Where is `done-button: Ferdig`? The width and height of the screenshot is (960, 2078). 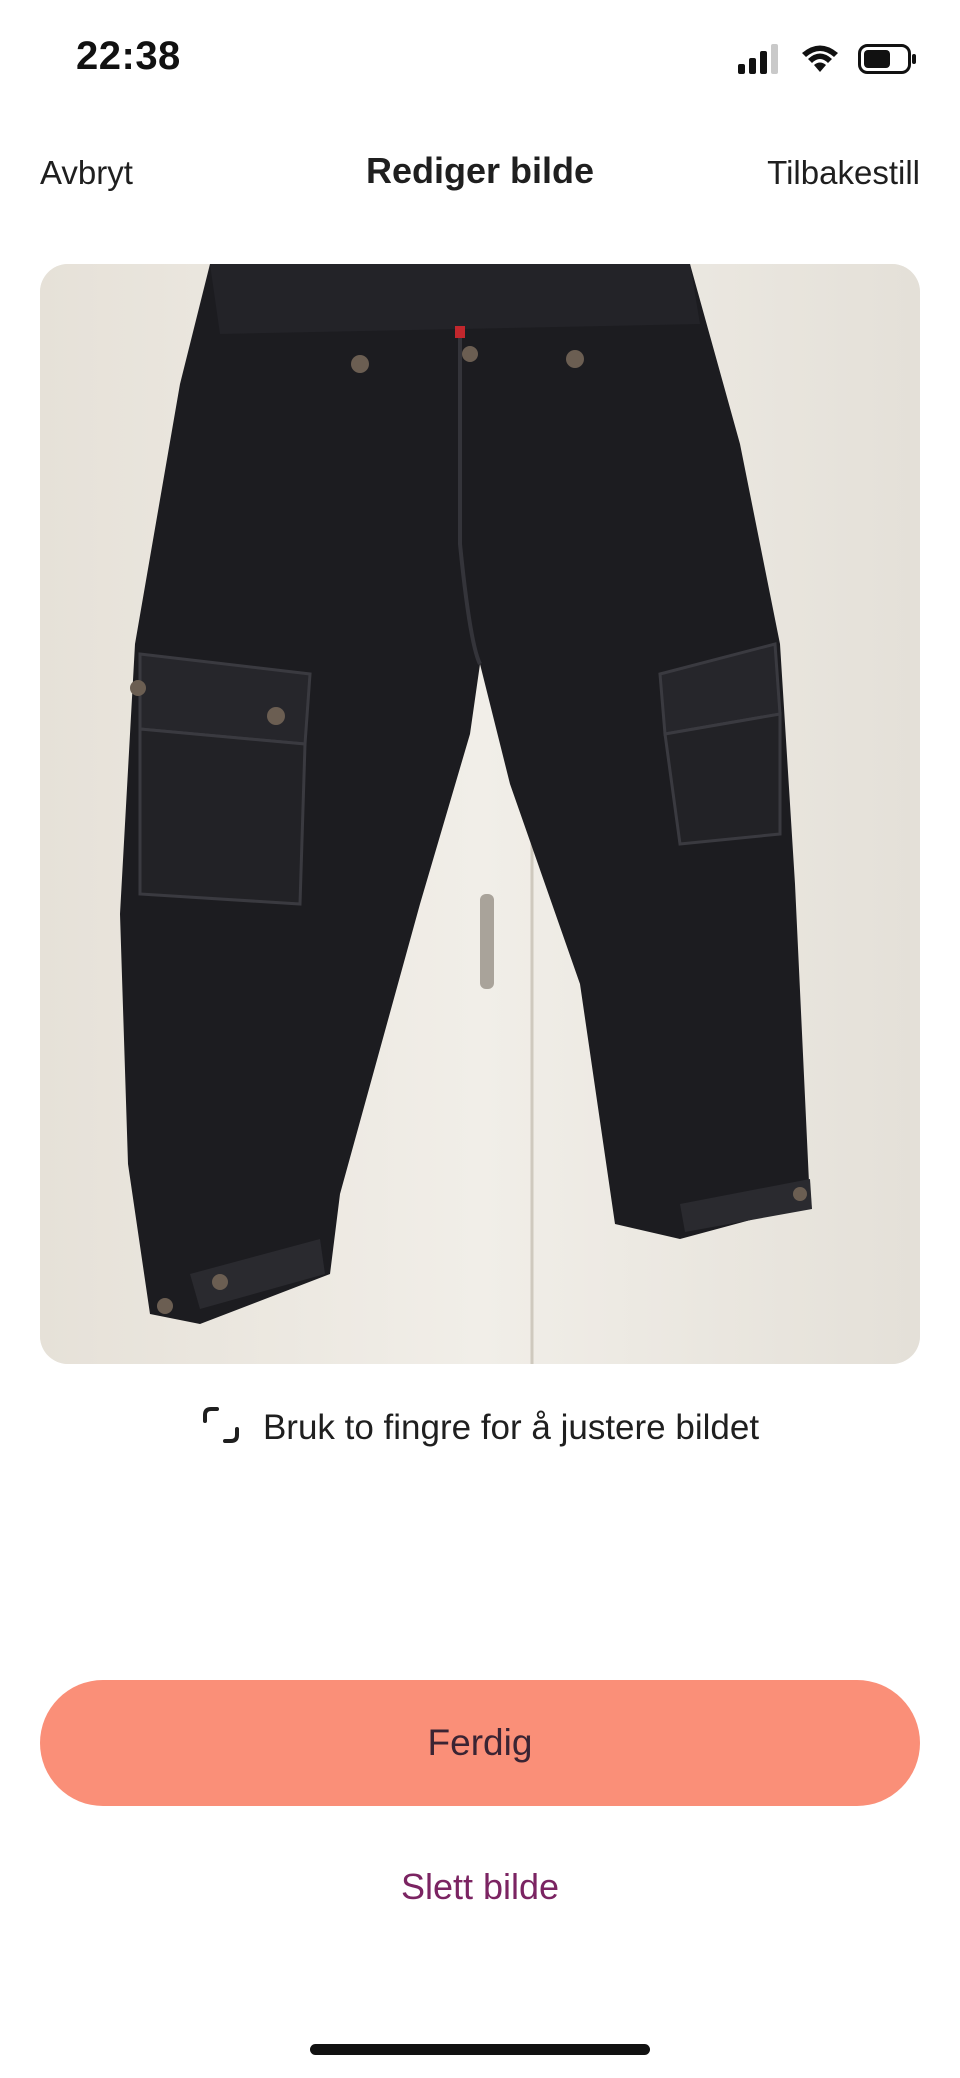
done-button: Ferdig is located at coordinates (480, 1743).